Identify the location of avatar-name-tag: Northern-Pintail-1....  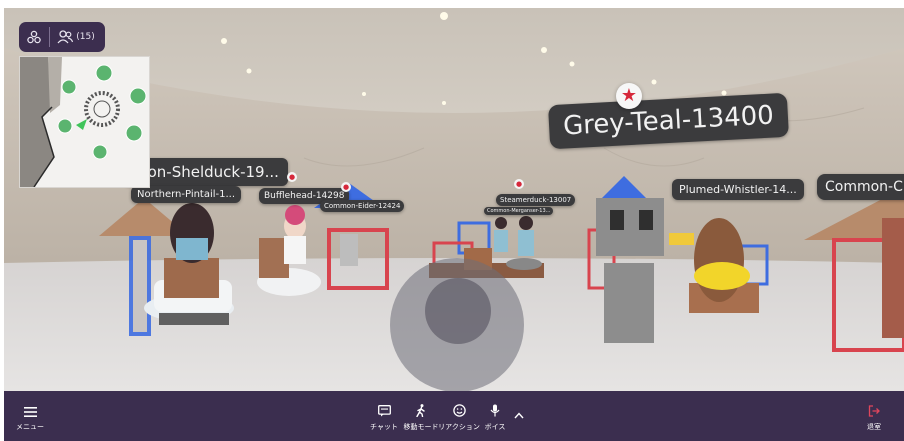
(186, 194).